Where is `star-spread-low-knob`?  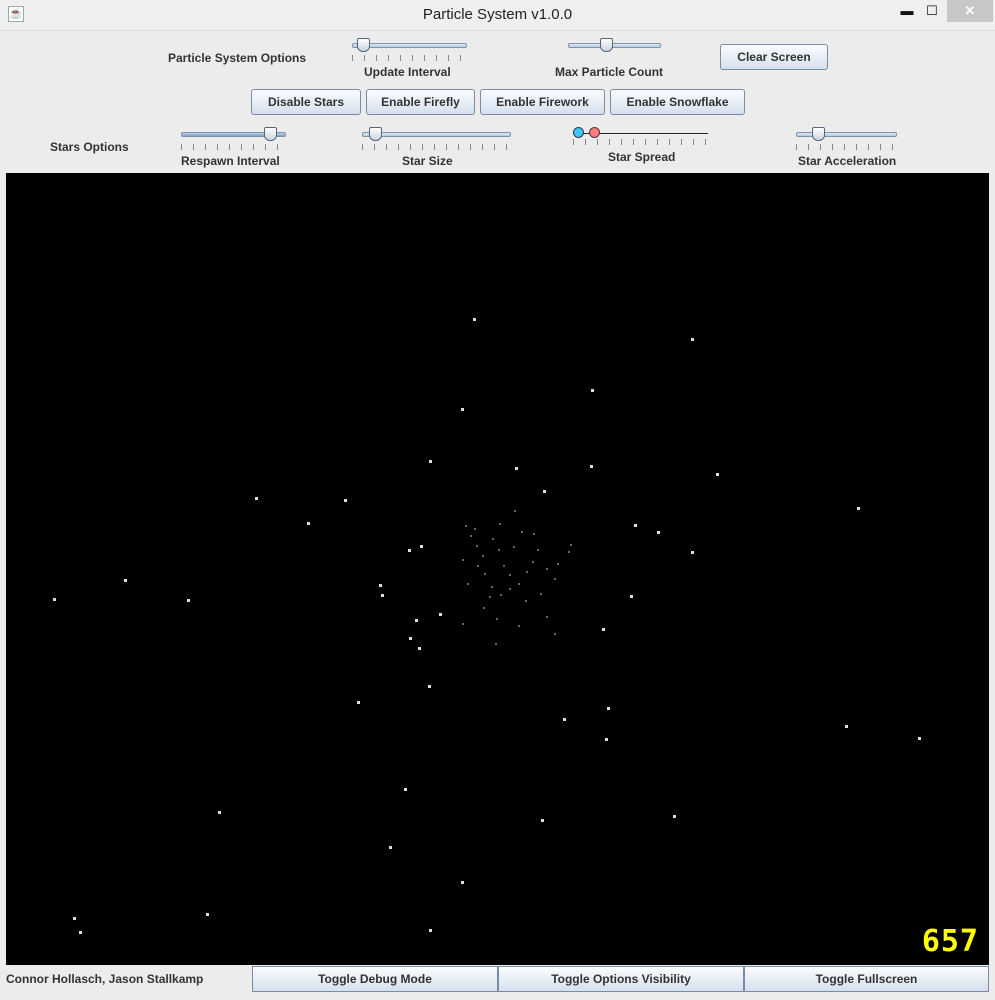
star-spread-low-knob is located at coordinates (578, 132).